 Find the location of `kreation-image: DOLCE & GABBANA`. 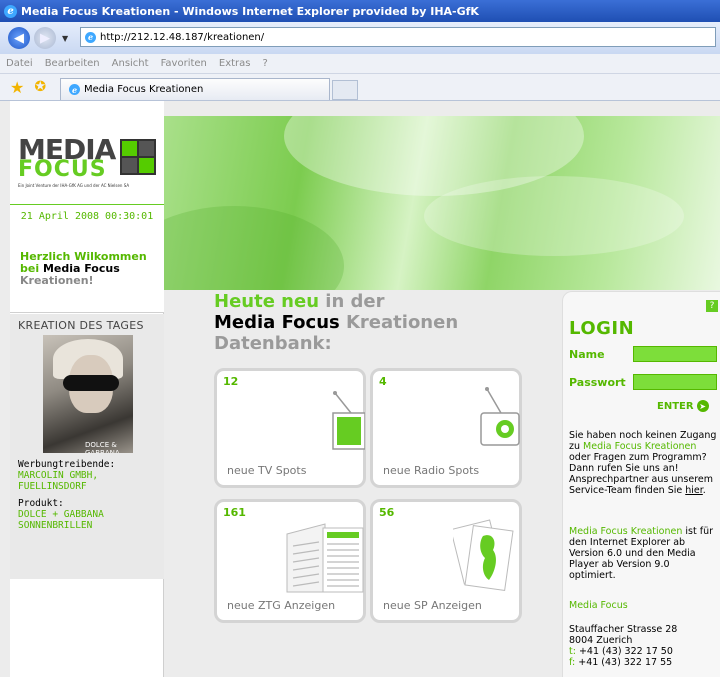

kreation-image: DOLCE & GABBANA is located at coordinates (88, 394).